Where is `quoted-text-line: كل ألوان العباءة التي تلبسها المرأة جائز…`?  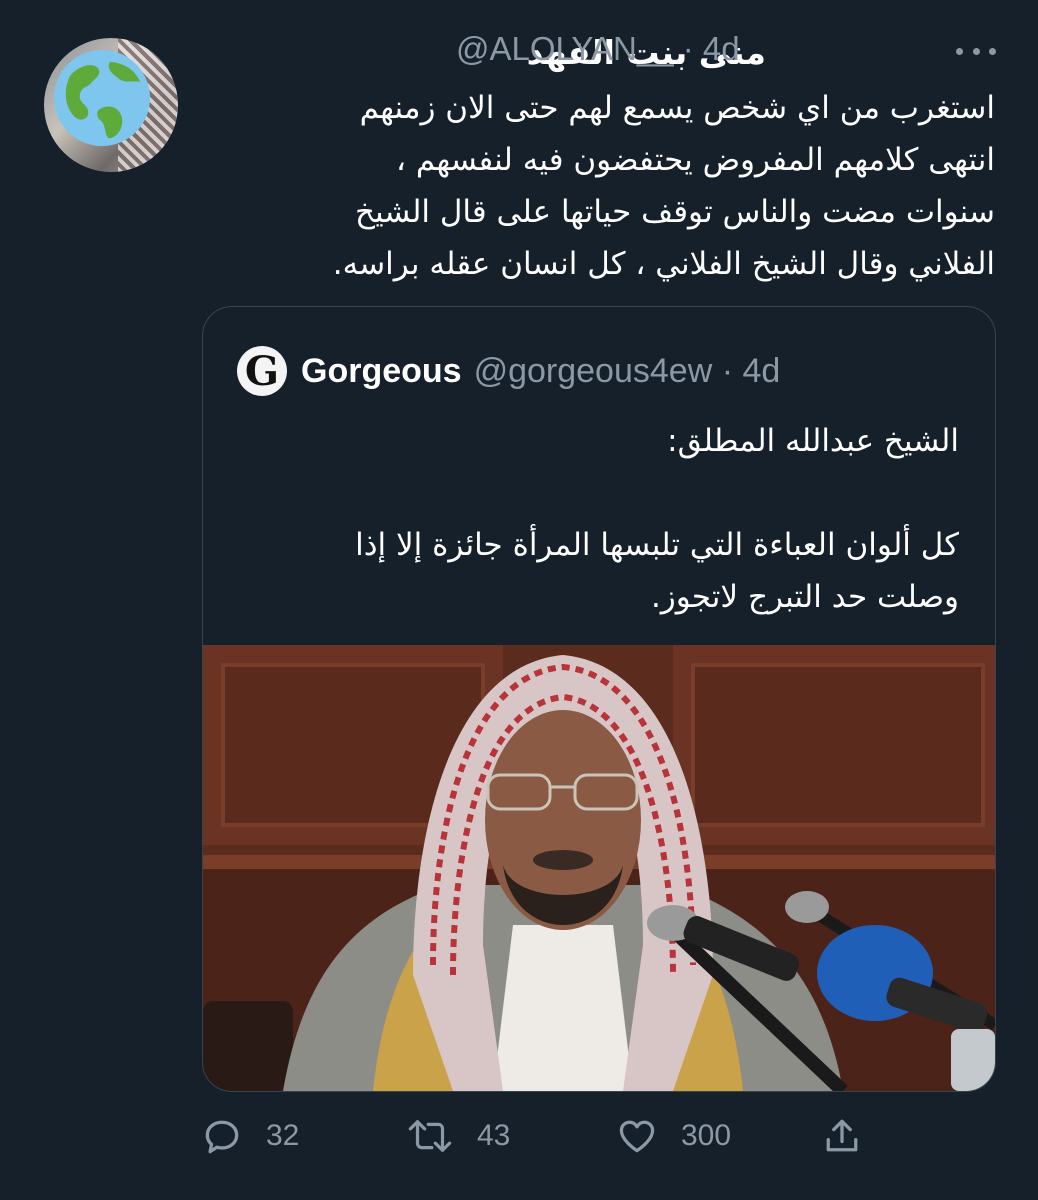 quoted-text-line: كل ألوان العباءة التي تلبسها المرأة جائز… is located at coordinates (657, 545).